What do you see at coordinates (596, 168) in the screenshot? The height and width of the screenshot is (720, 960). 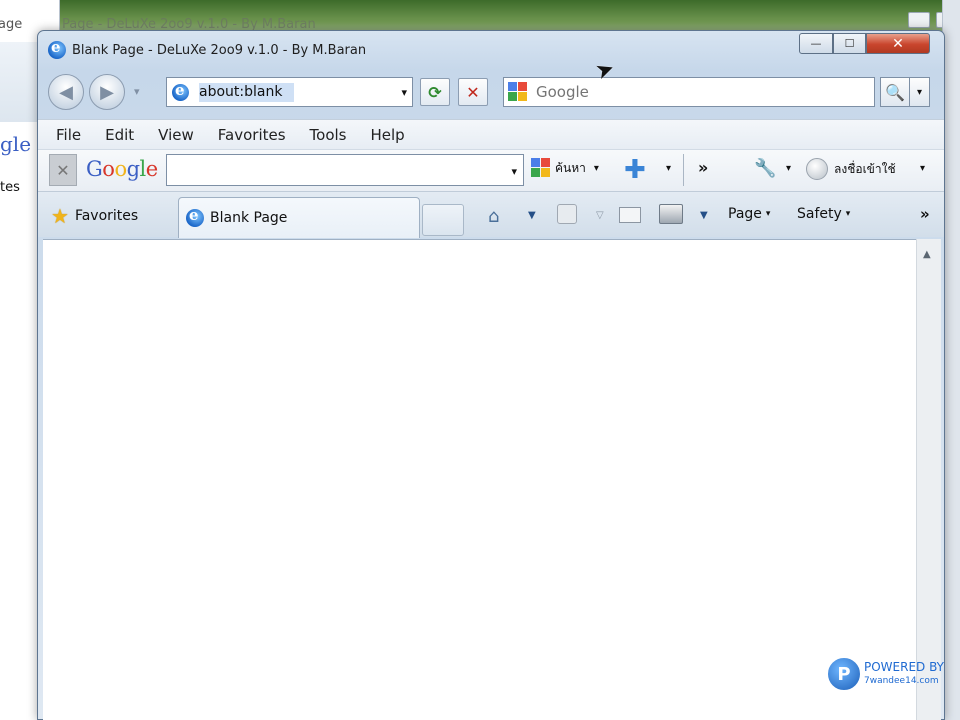 I see `google-search-dropdown: ▾` at bounding box center [596, 168].